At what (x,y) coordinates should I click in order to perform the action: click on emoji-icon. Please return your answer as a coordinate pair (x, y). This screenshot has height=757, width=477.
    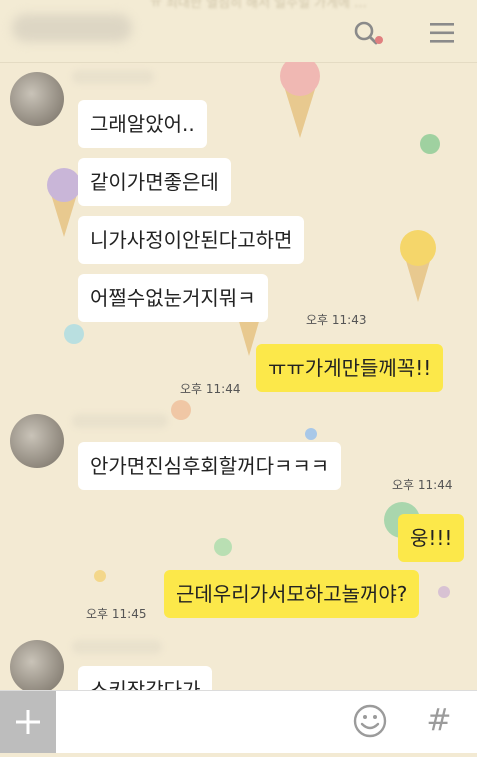
    Looking at the image, I should click on (370, 721).